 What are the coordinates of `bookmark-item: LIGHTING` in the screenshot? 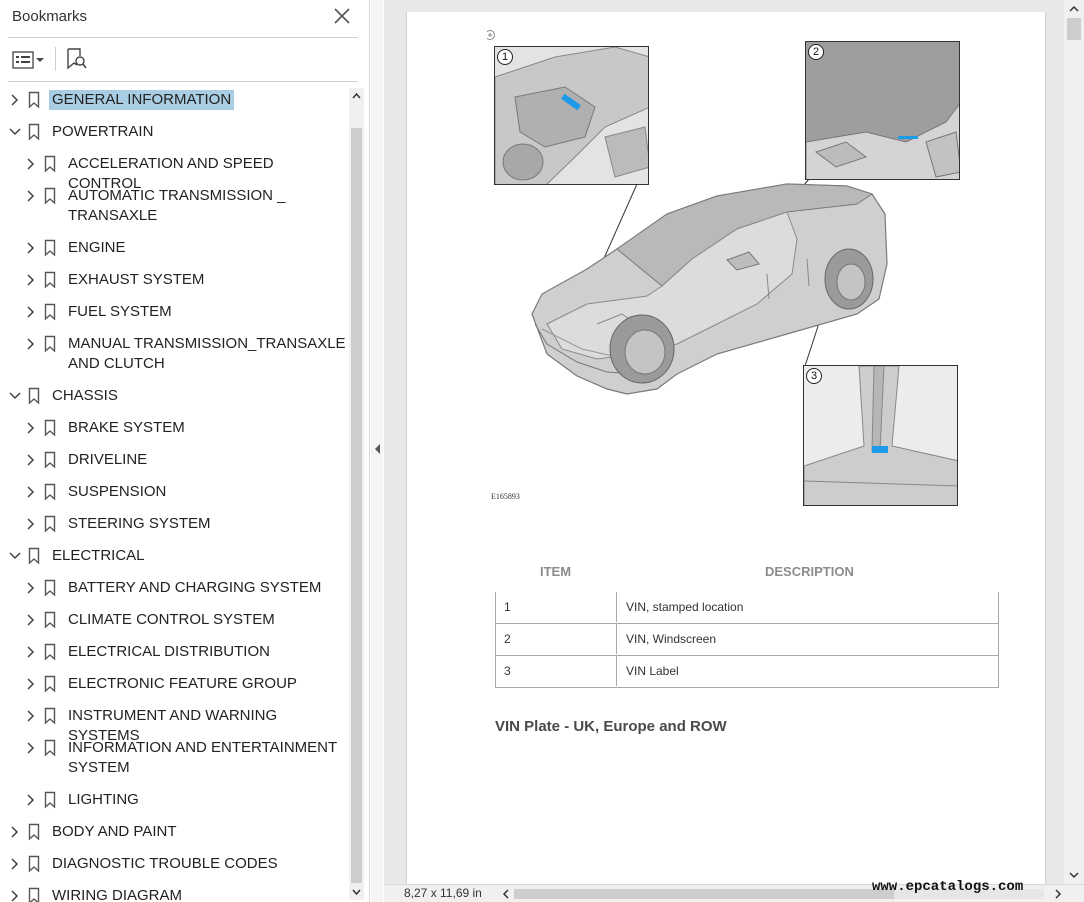 It's located at (175, 800).